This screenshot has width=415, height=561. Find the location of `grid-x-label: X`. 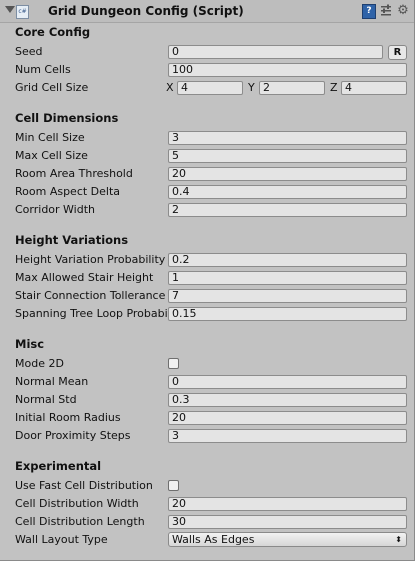

grid-x-label: X is located at coordinates (170, 87).